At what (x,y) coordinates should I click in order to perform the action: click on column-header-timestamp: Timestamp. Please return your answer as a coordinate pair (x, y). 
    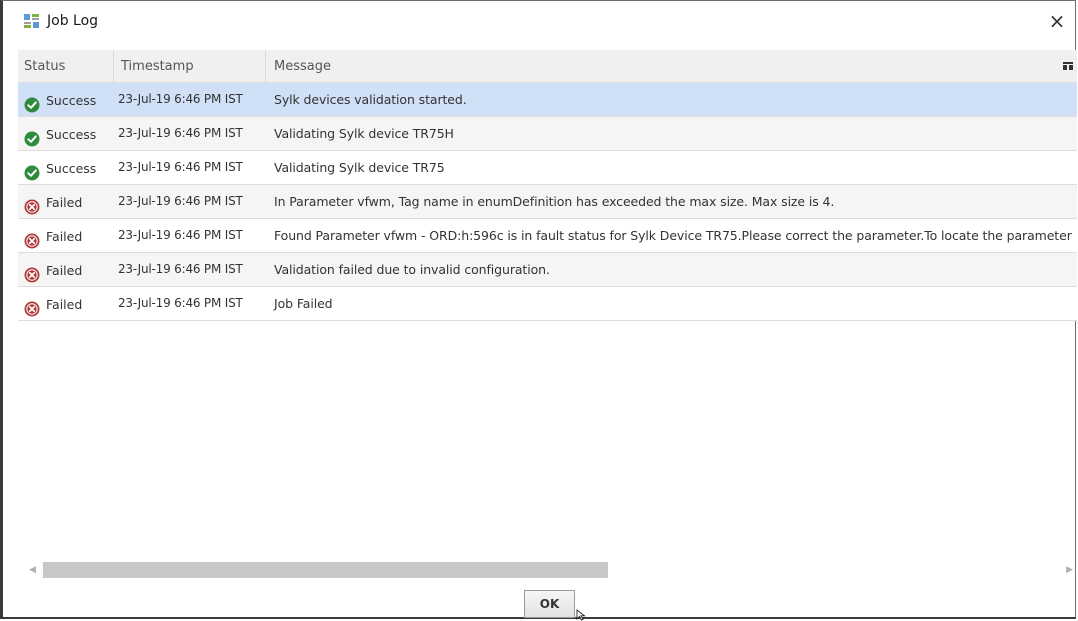
    Looking at the image, I should click on (190, 66).